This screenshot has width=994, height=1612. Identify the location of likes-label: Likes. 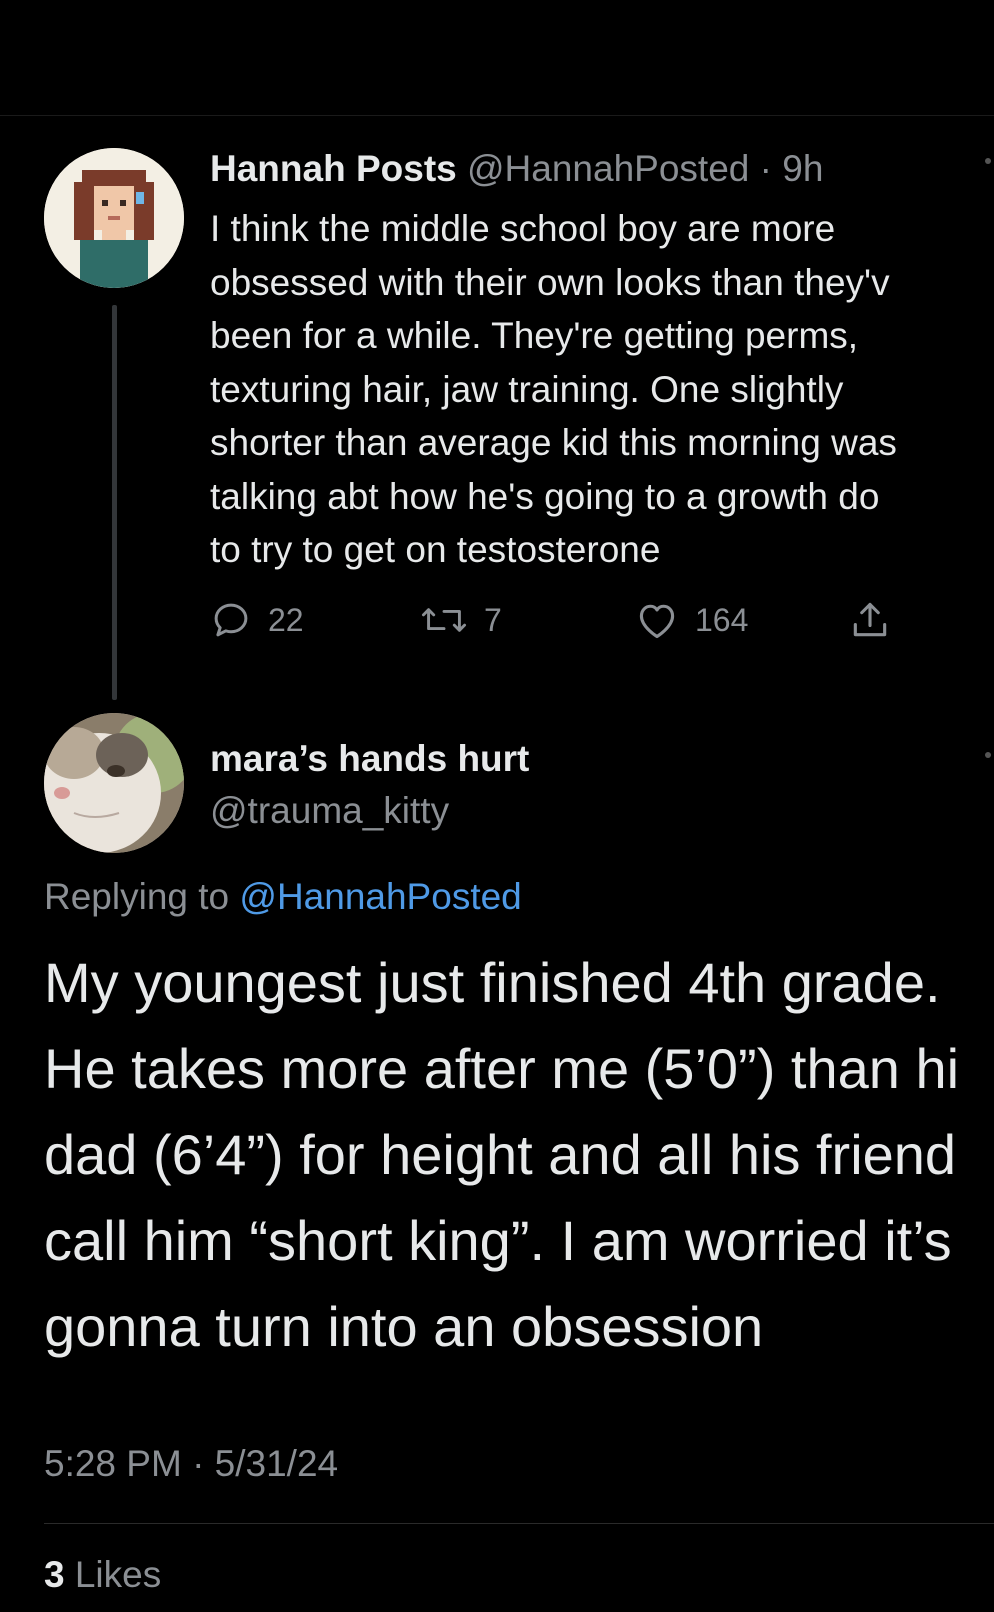
(113, 1574).